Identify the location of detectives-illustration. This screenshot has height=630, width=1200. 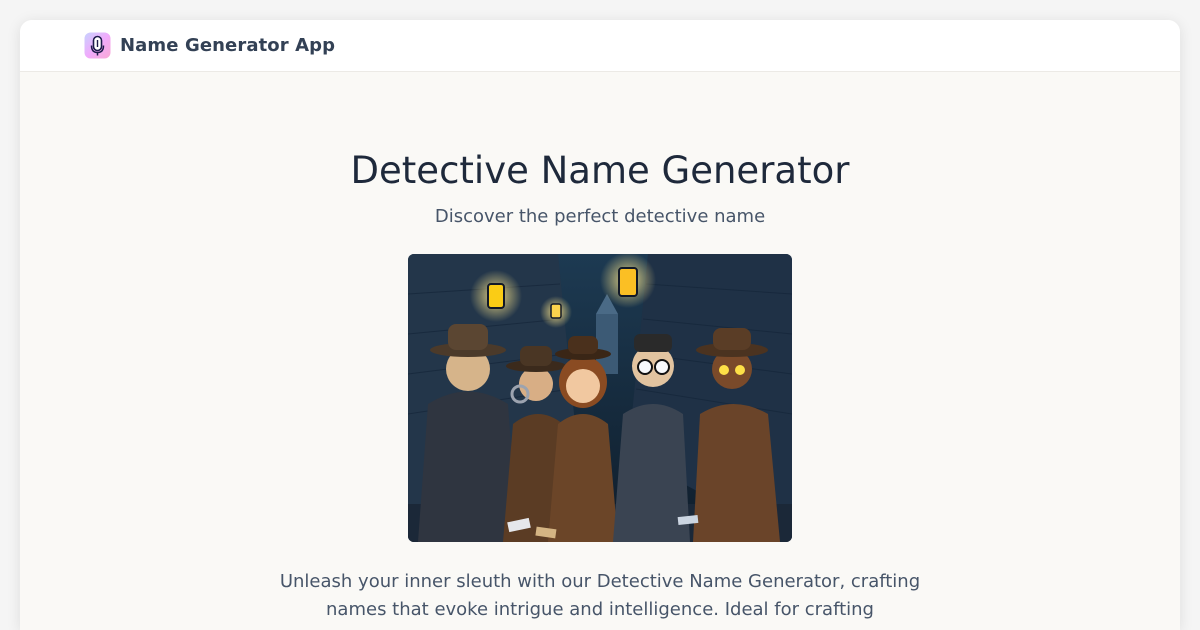
(600, 398).